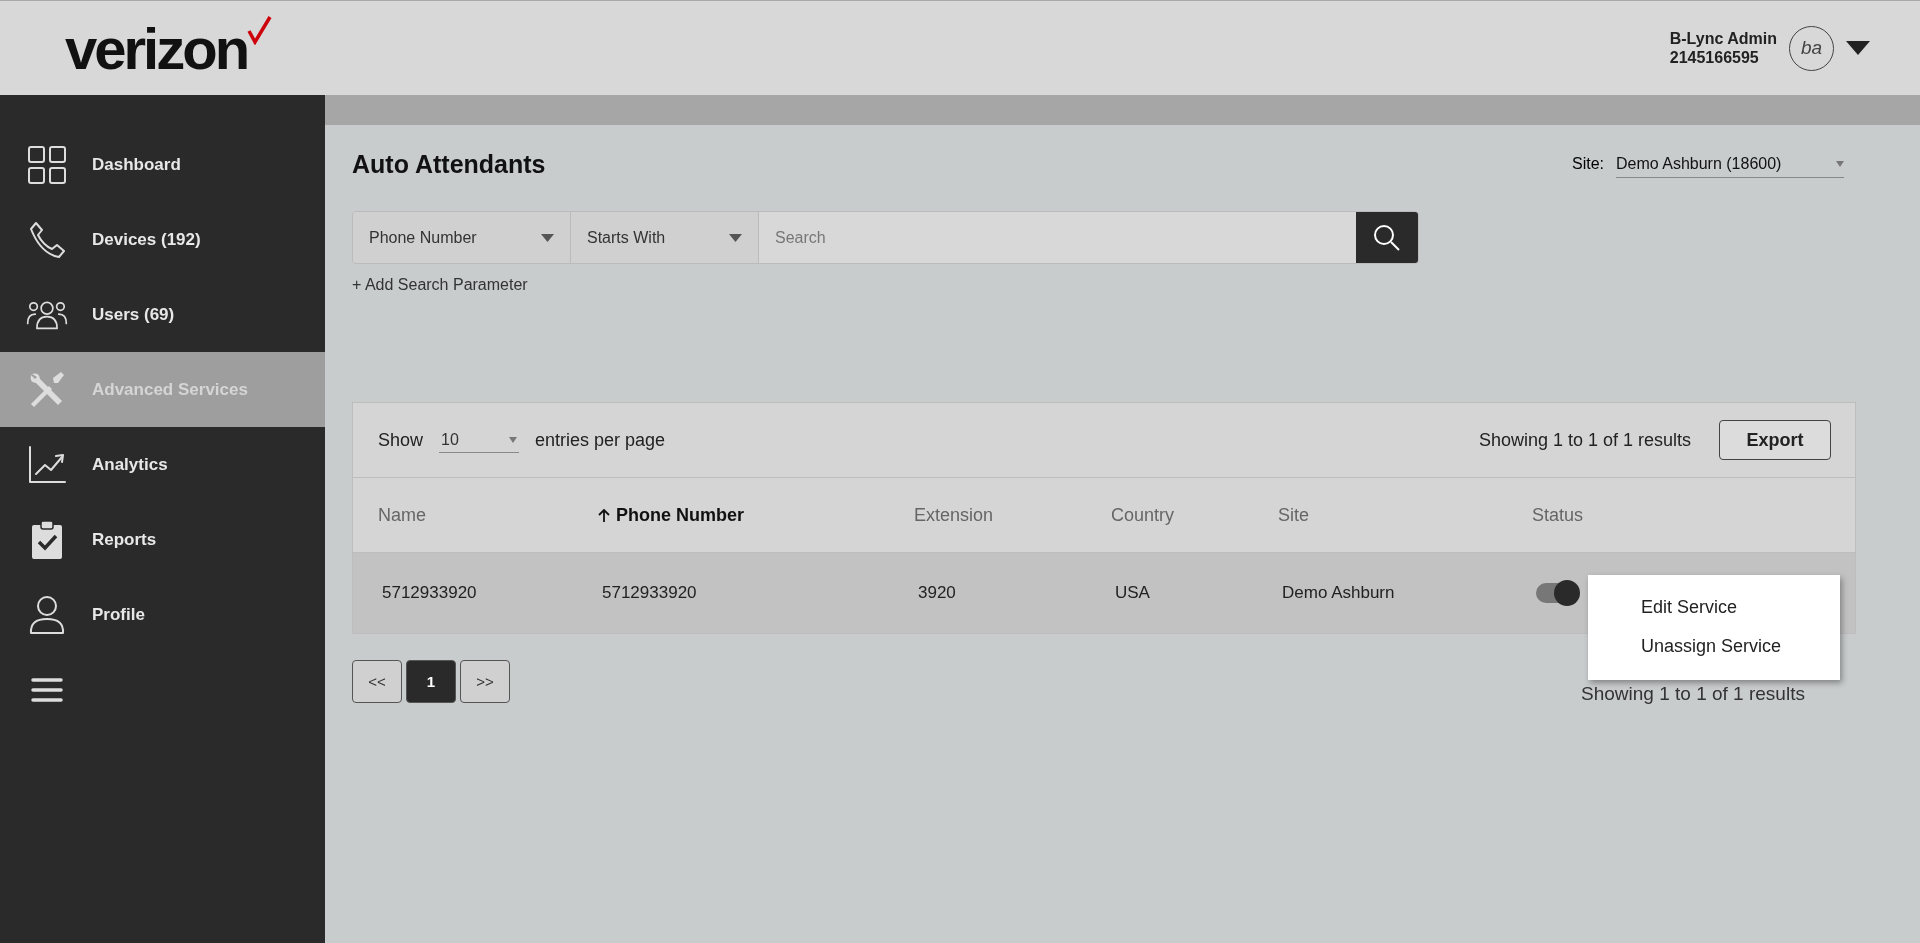  I want to click on brand-logo: verizon, so click(169, 48).